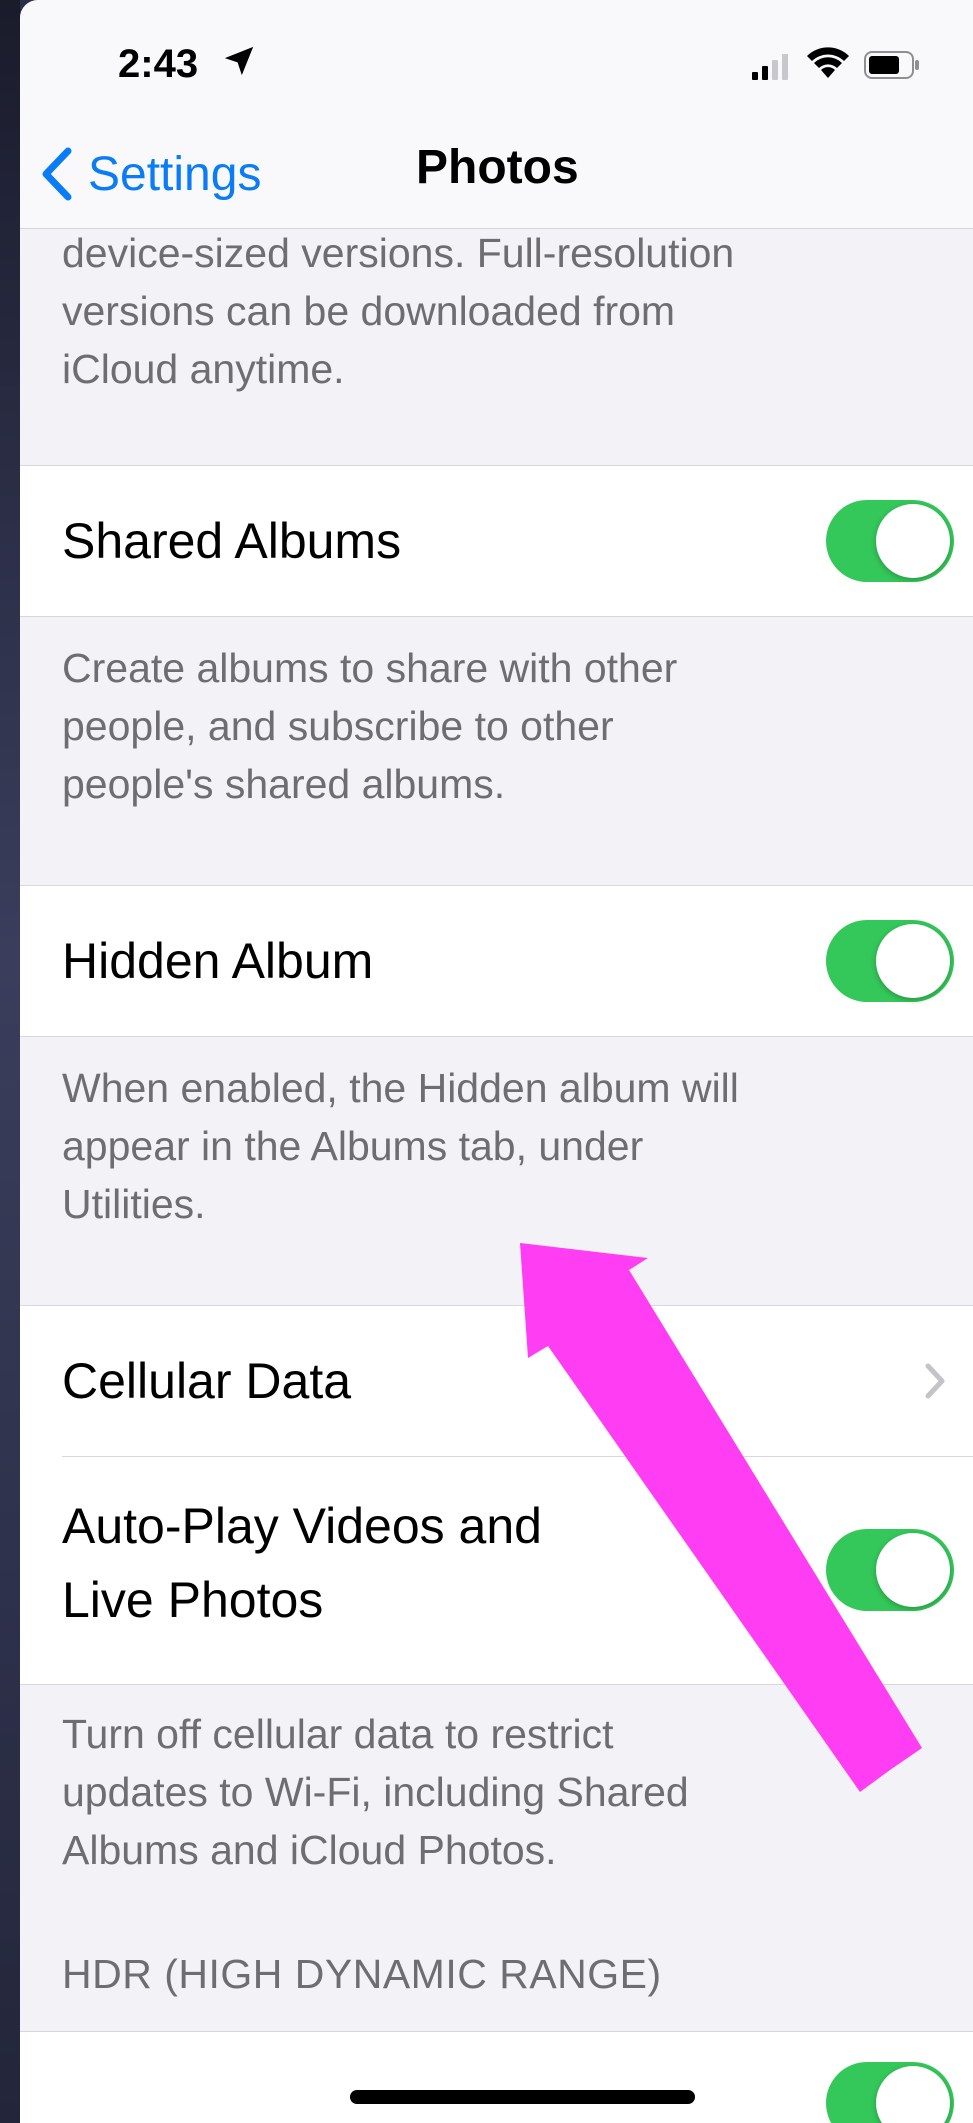 The height and width of the screenshot is (2123, 973). What do you see at coordinates (935, 1381) in the screenshot?
I see `chevron-right-icon` at bounding box center [935, 1381].